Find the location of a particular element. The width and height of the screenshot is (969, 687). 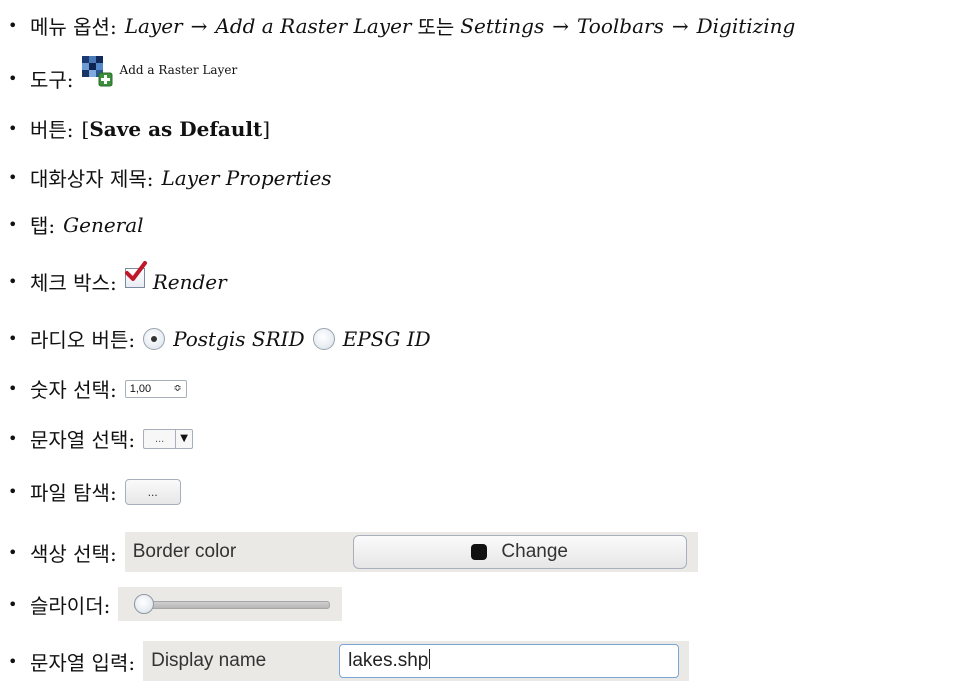

check-icon is located at coordinates (135, 270).